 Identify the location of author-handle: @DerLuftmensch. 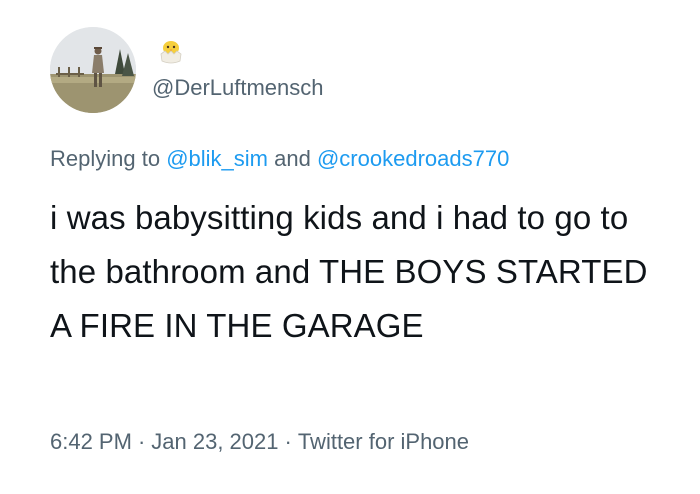
(238, 88).